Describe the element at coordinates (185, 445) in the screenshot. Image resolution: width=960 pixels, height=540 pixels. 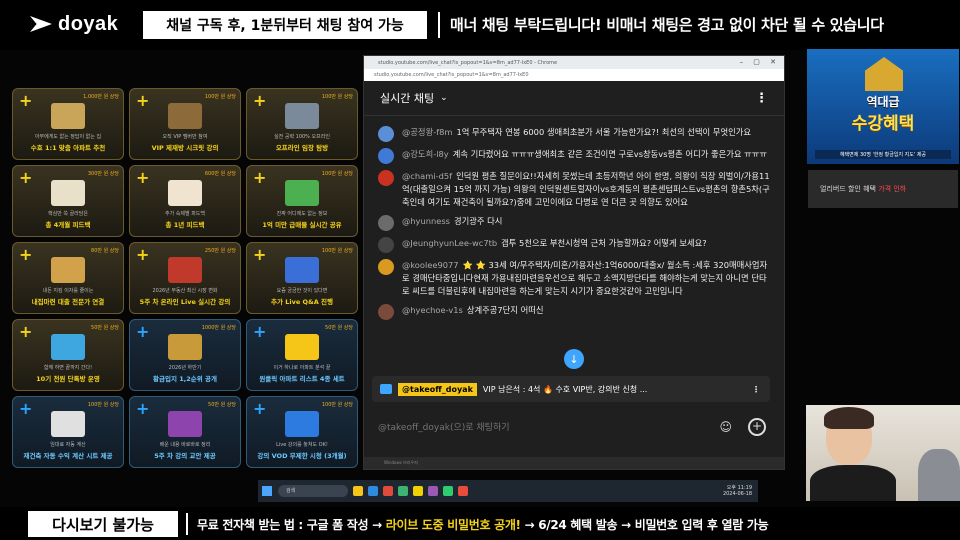
I see `card-subtitle: 배운 내용 바로바로 정리` at that location.